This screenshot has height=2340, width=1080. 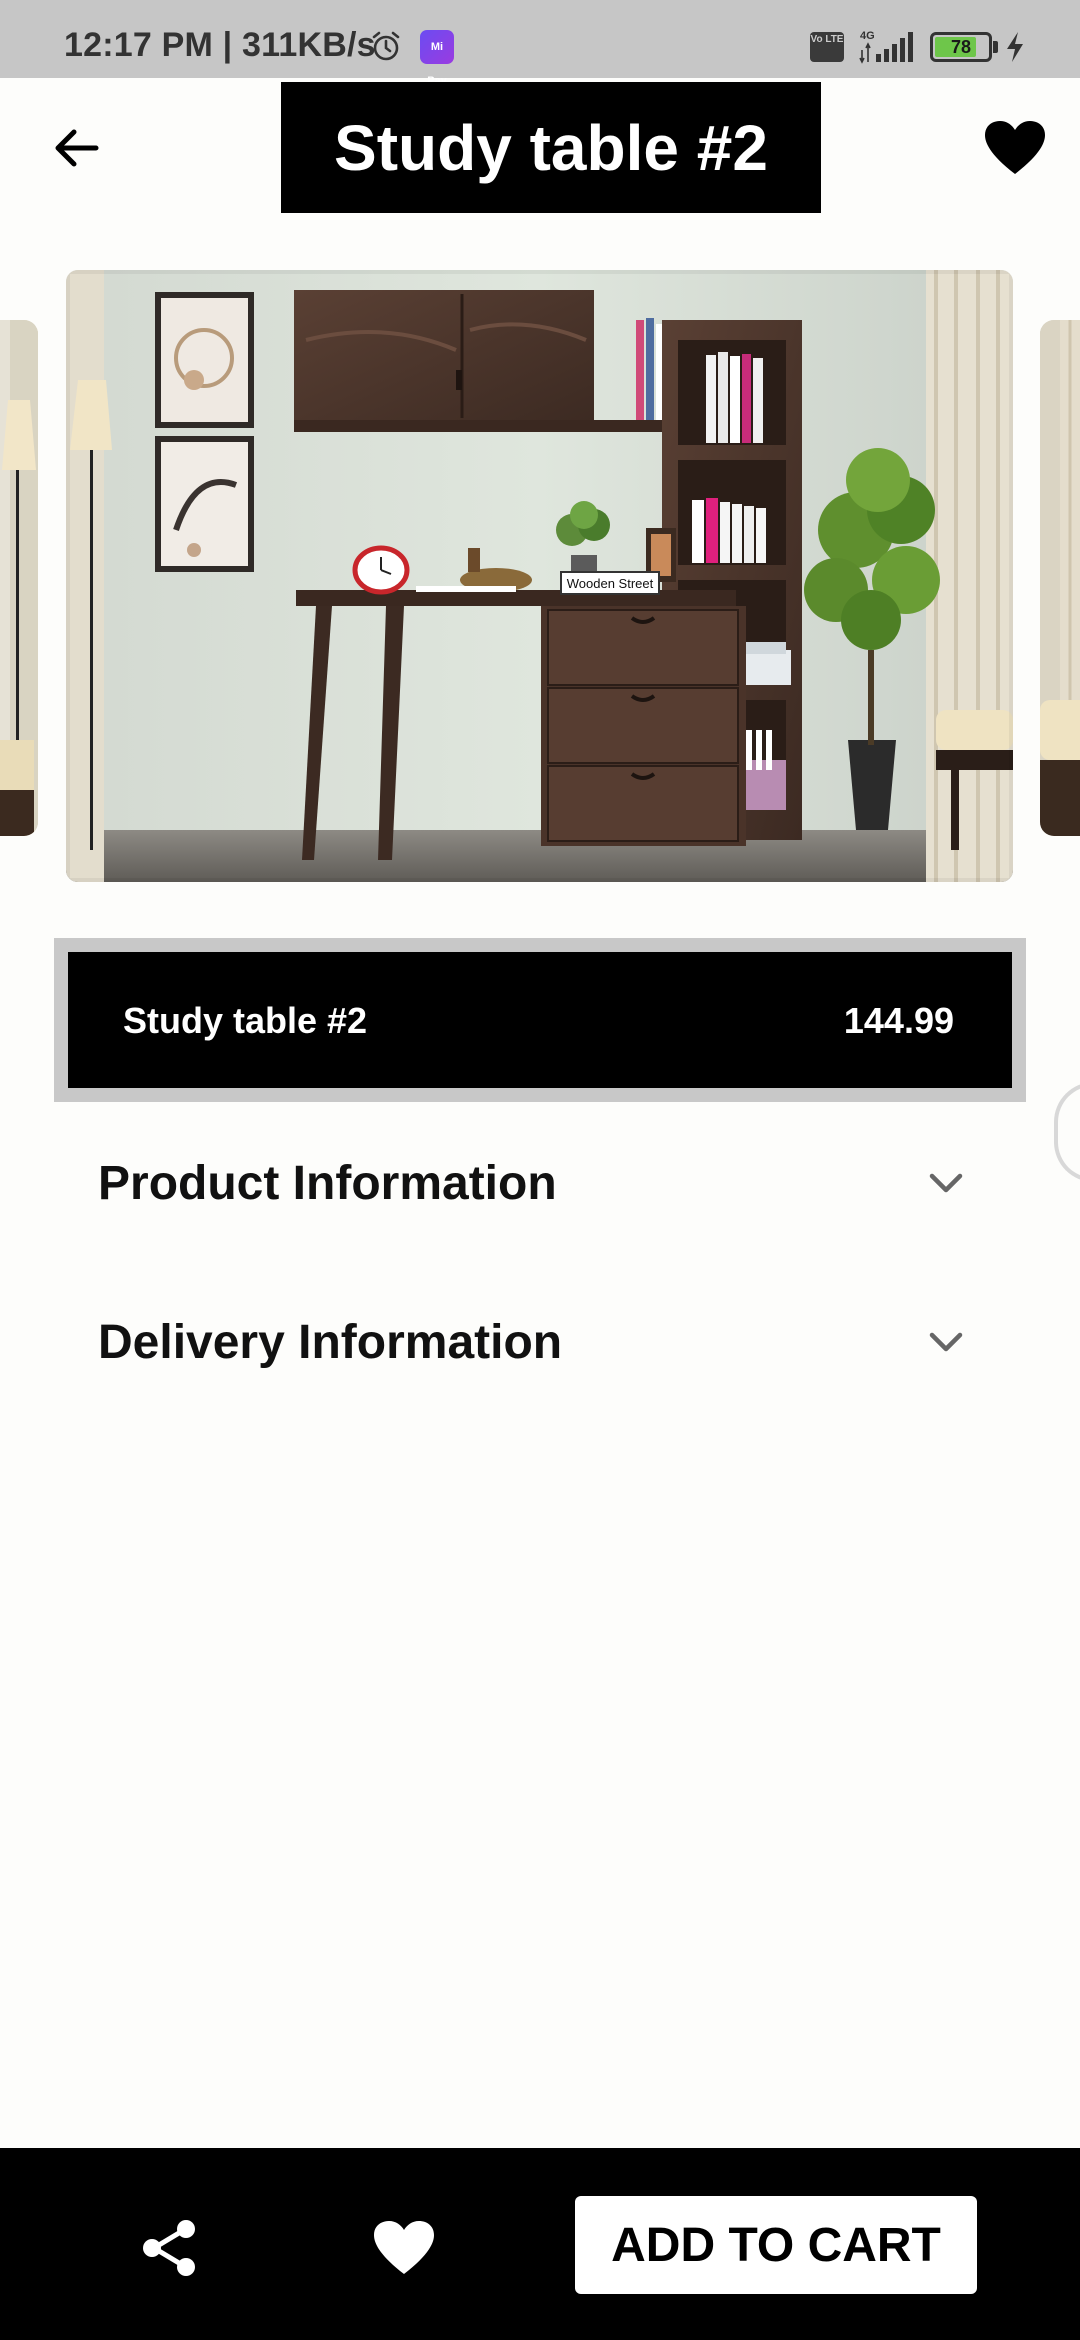 What do you see at coordinates (610, 583) in the screenshot?
I see `product-tag: Wooden Street` at bounding box center [610, 583].